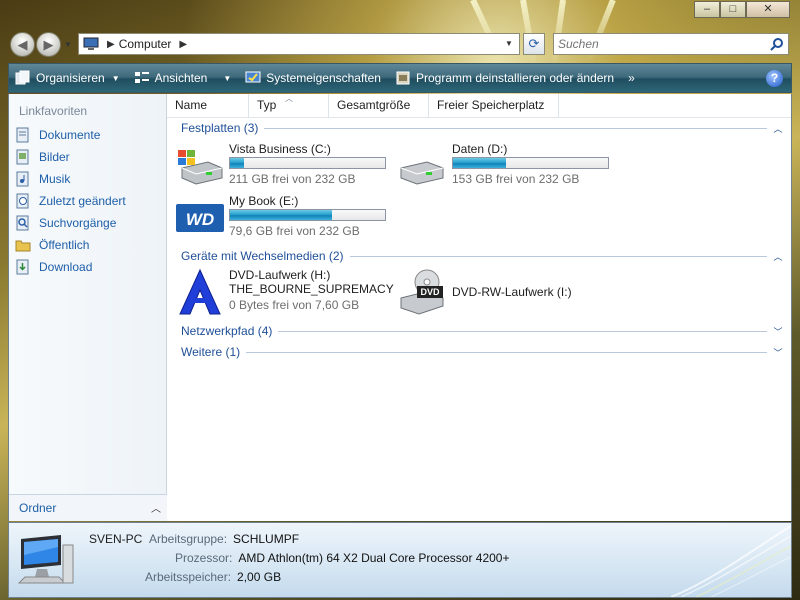 The height and width of the screenshot is (600, 800). Describe the element at coordinates (38, 508) in the screenshot. I see `folders-label: Ordner` at that location.